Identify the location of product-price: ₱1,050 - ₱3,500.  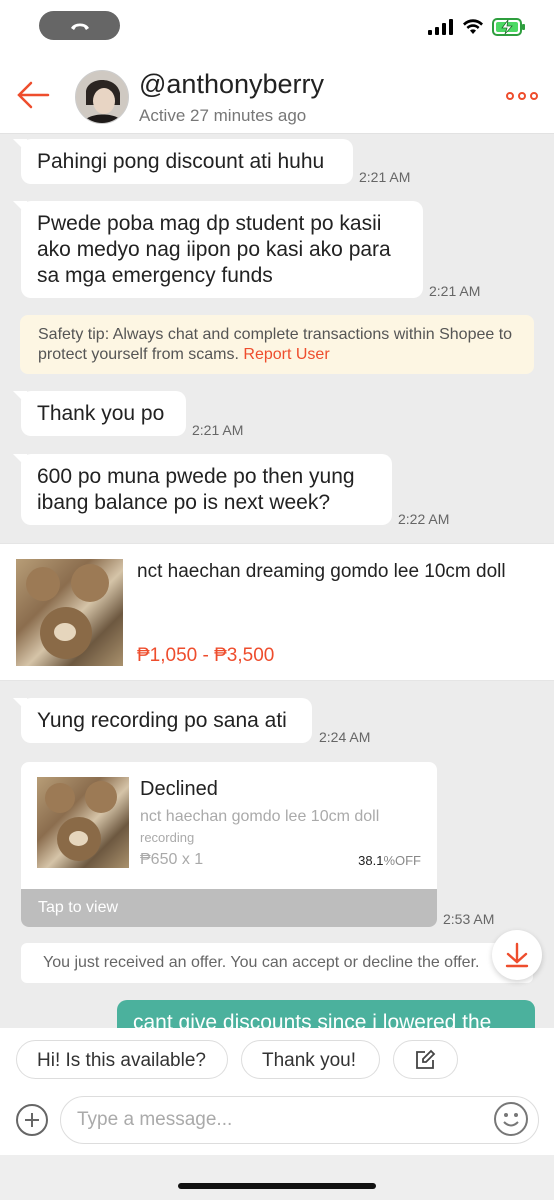
(206, 655).